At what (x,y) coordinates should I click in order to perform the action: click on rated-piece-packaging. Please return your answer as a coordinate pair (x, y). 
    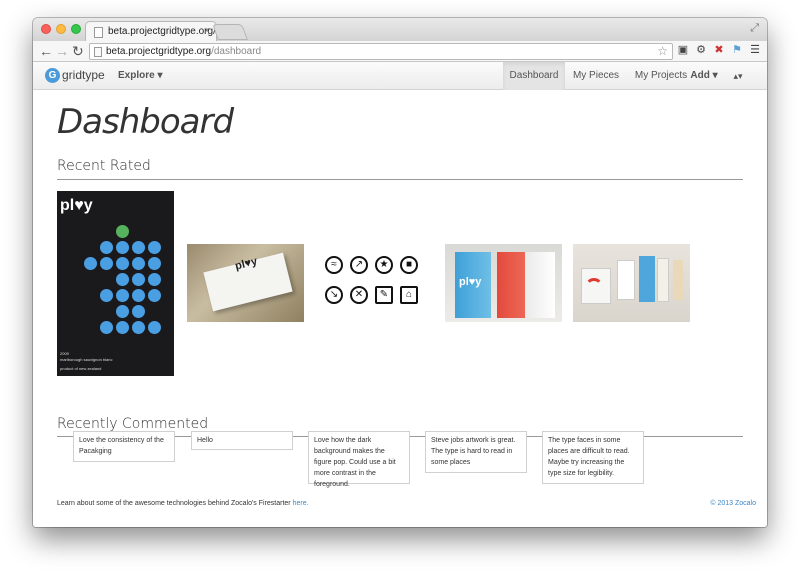
    Looking at the image, I should click on (631, 283).